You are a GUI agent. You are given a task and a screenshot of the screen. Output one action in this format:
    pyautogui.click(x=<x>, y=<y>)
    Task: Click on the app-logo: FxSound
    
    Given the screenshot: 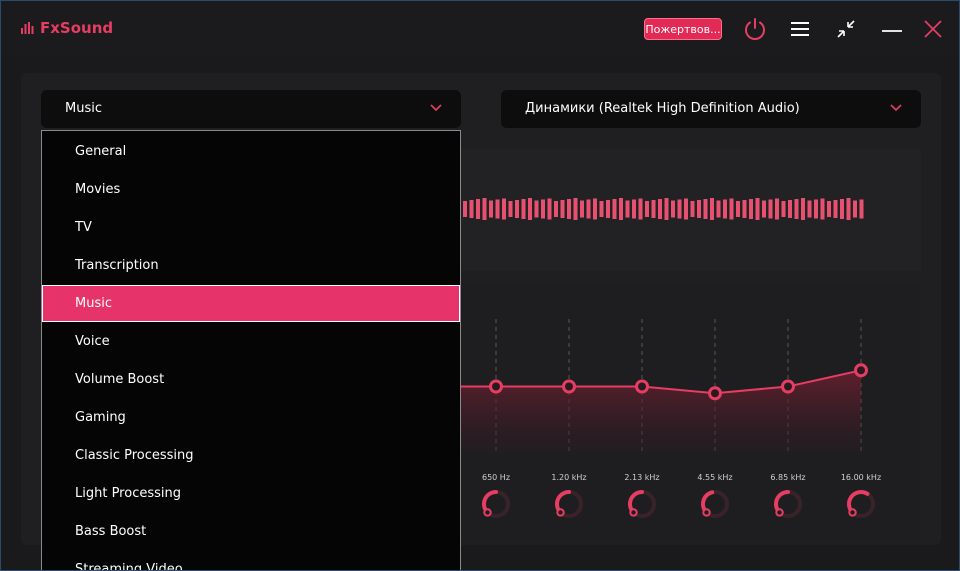 What is the action you would take?
    pyautogui.click(x=67, y=28)
    